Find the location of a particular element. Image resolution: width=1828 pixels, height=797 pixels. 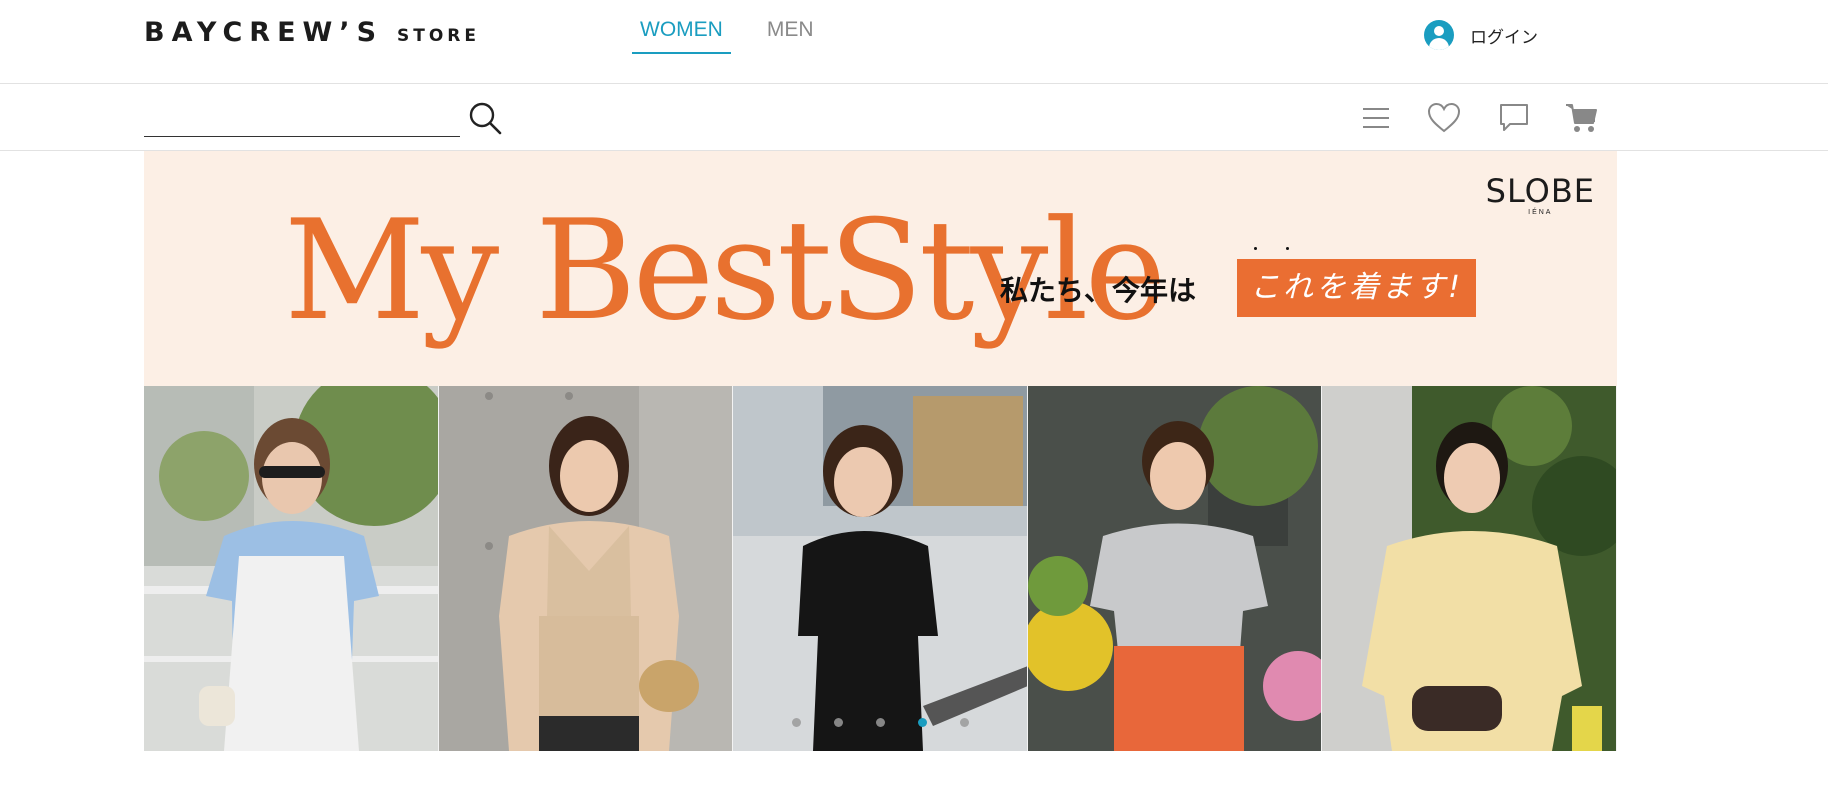

gender-tabs: WOMEN MEN is located at coordinates (741, 36).